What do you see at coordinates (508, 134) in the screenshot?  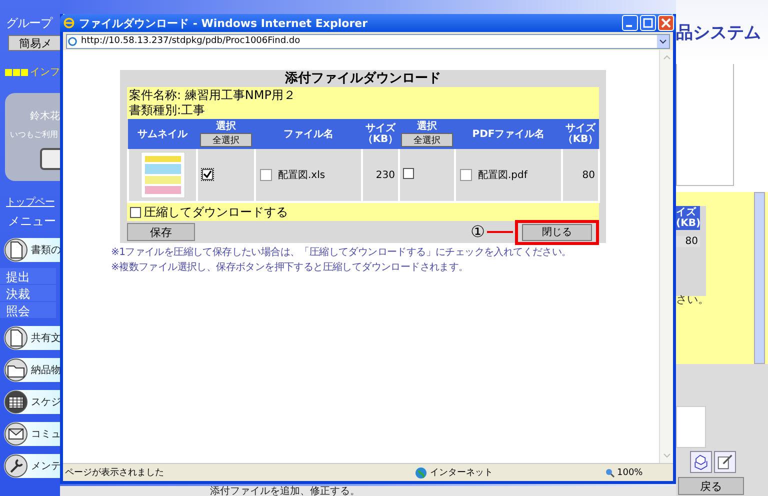 I see `column-header: PDFファイル名` at bounding box center [508, 134].